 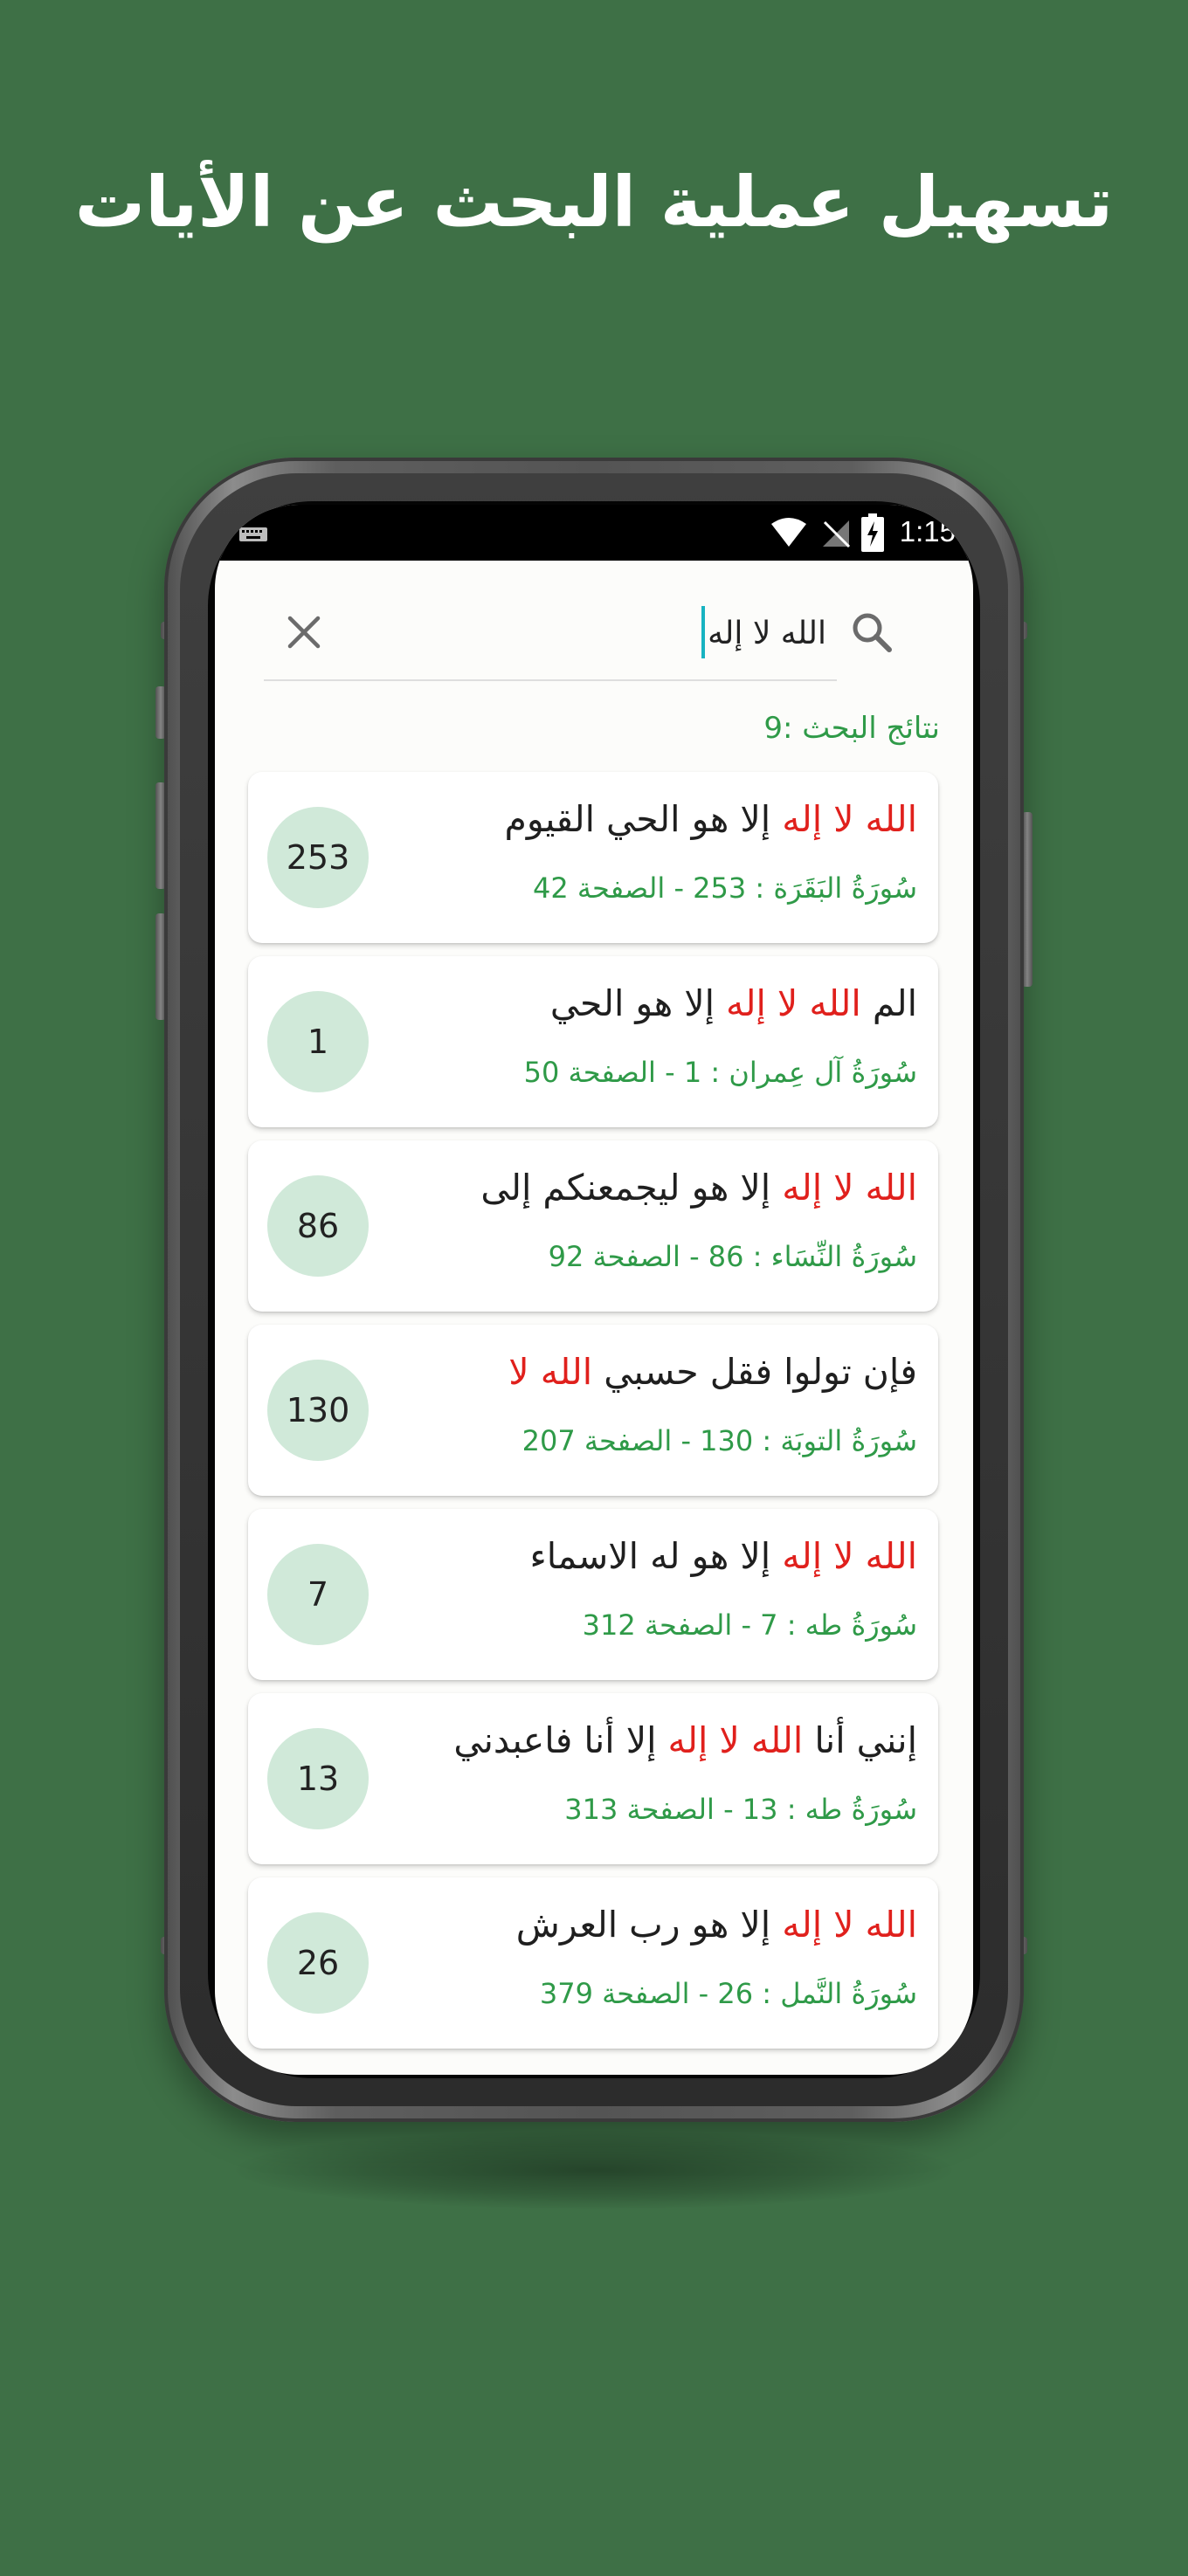 I want to click on search-underline, so click(x=550, y=680).